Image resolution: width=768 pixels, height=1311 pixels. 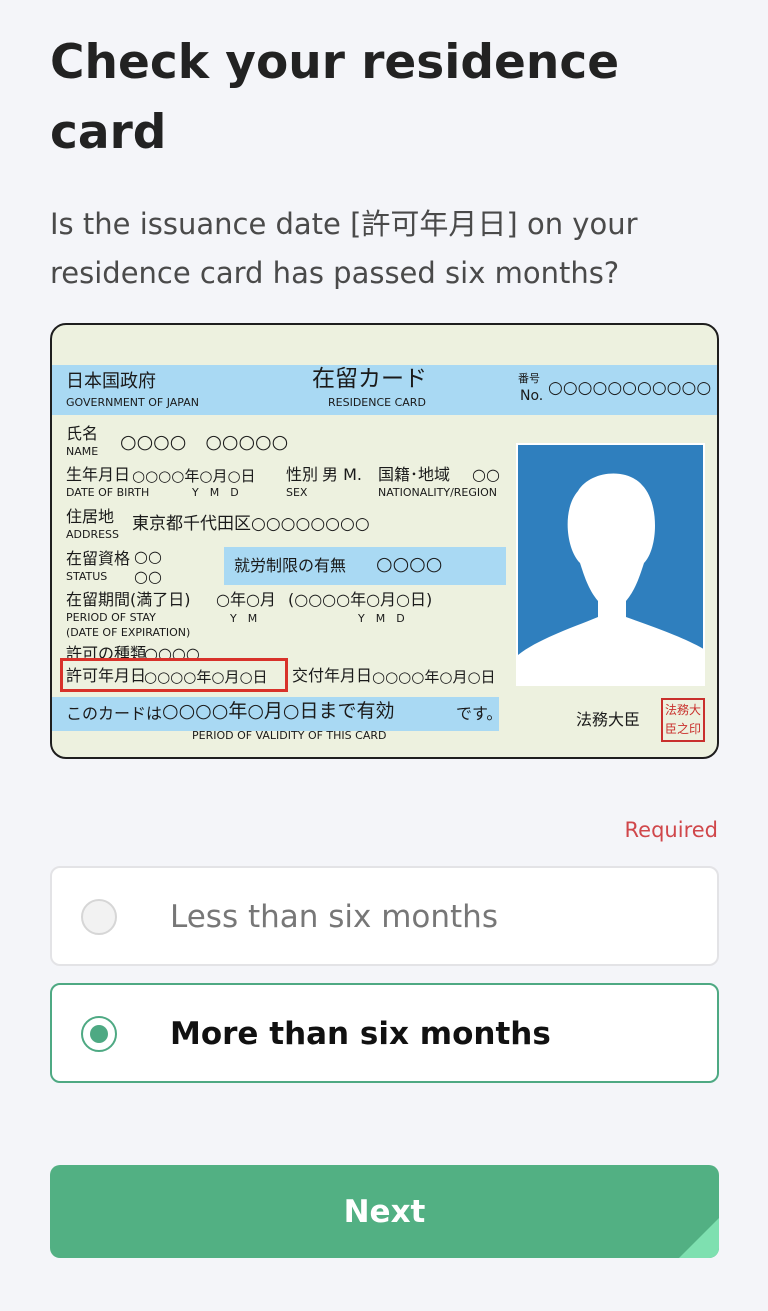 I want to click on card-name-en: NAME, so click(x=82, y=451).